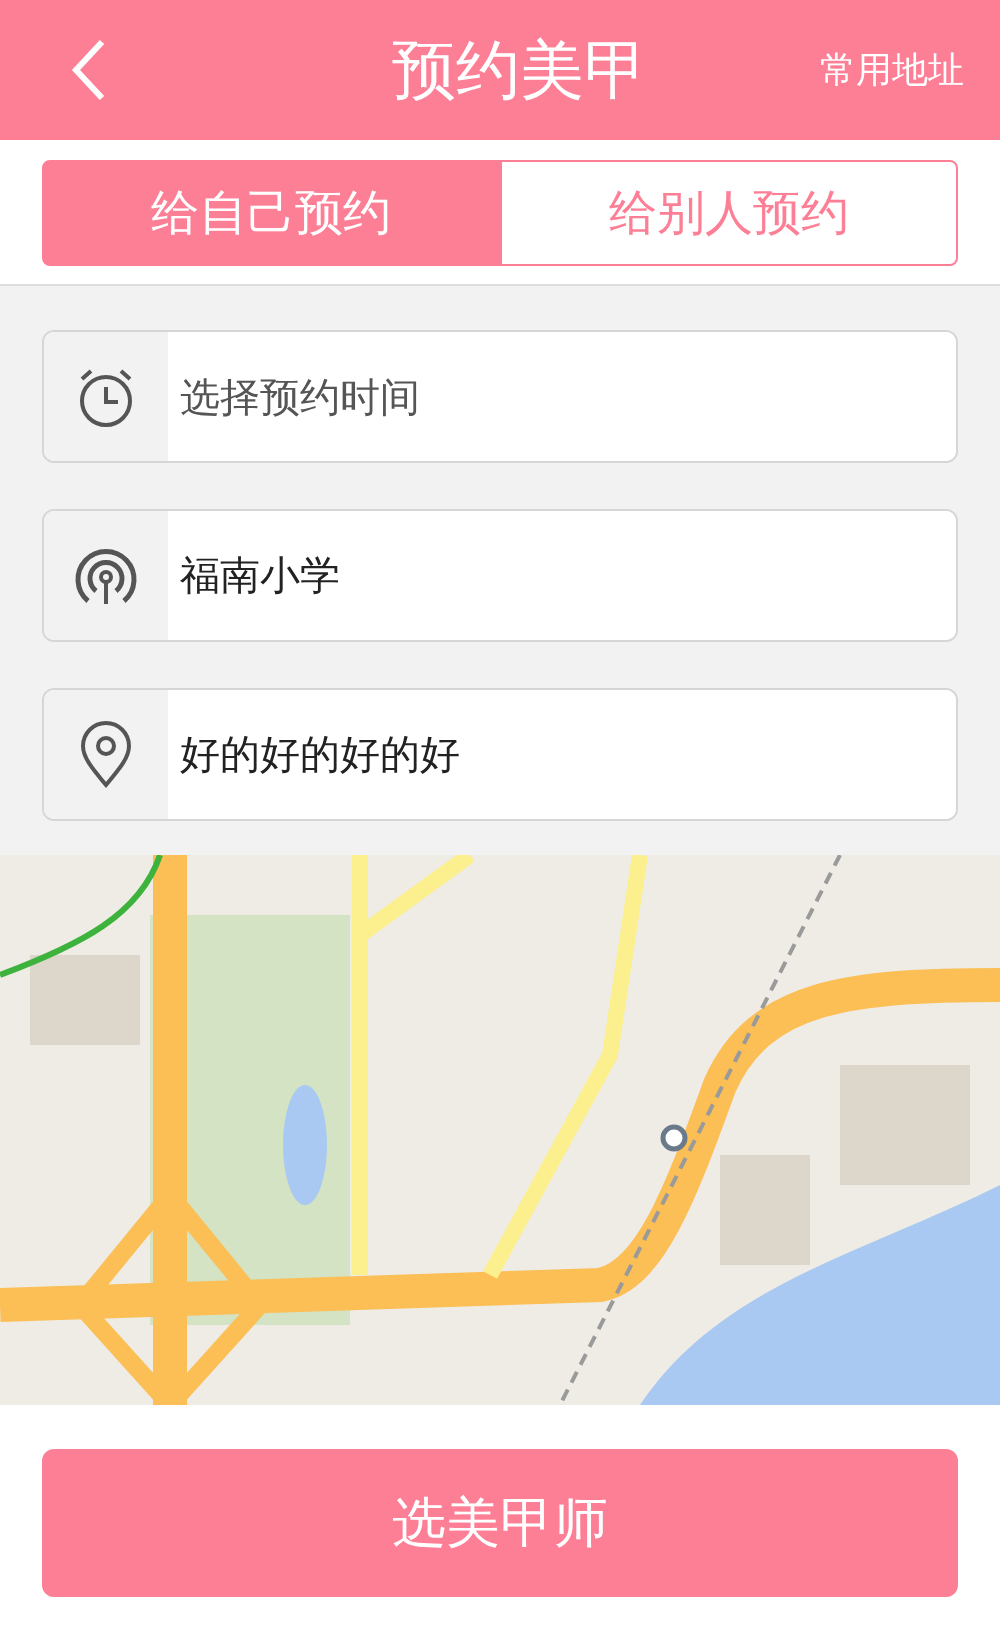 Image resolution: width=1000 pixels, height=1644 pixels. What do you see at coordinates (892, 70) in the screenshot?
I see `address-link: 常用地址` at bounding box center [892, 70].